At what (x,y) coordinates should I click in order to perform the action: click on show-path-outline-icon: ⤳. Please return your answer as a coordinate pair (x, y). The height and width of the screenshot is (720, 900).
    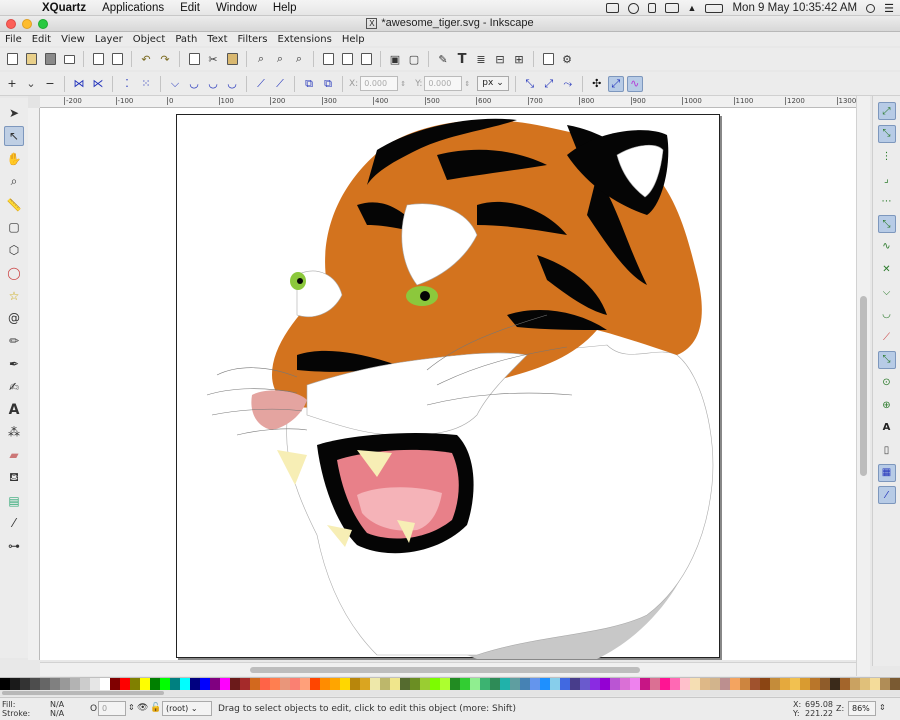
    Looking at the image, I should click on (568, 84).